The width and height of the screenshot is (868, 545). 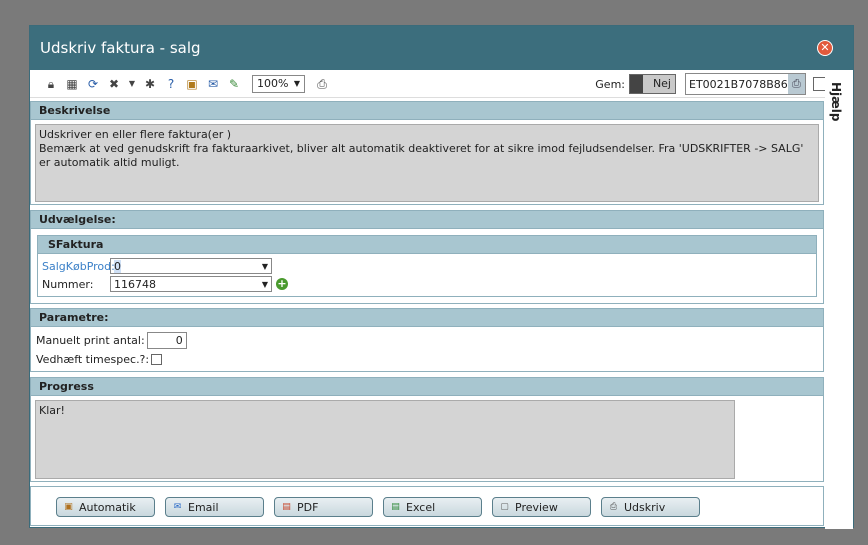 What do you see at coordinates (796, 84) in the screenshot?
I see `printer-icon: ⎙` at bounding box center [796, 84].